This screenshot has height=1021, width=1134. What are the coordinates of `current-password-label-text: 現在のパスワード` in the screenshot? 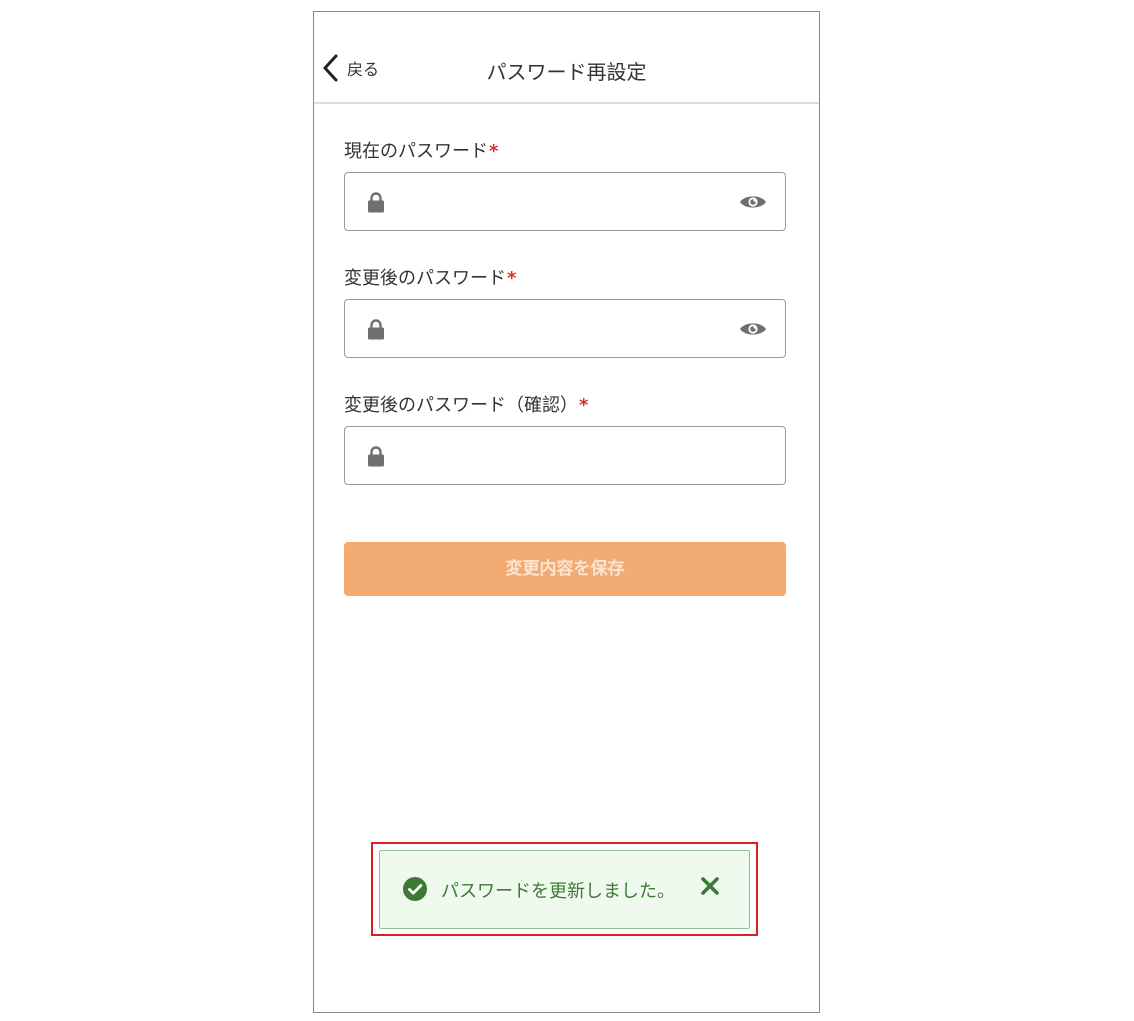 It's located at (416, 151).